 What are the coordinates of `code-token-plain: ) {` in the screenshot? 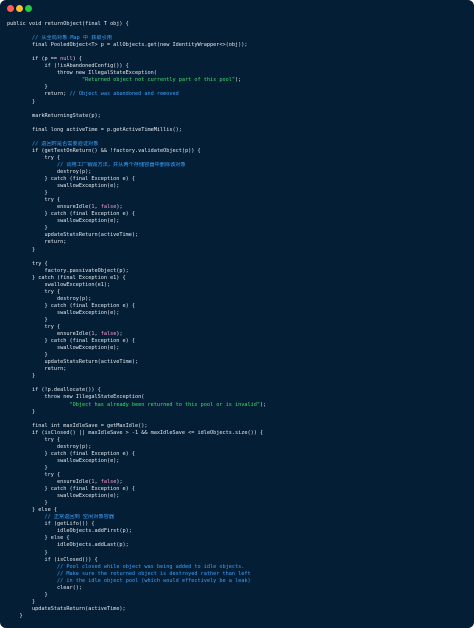 It's located at (77, 59).